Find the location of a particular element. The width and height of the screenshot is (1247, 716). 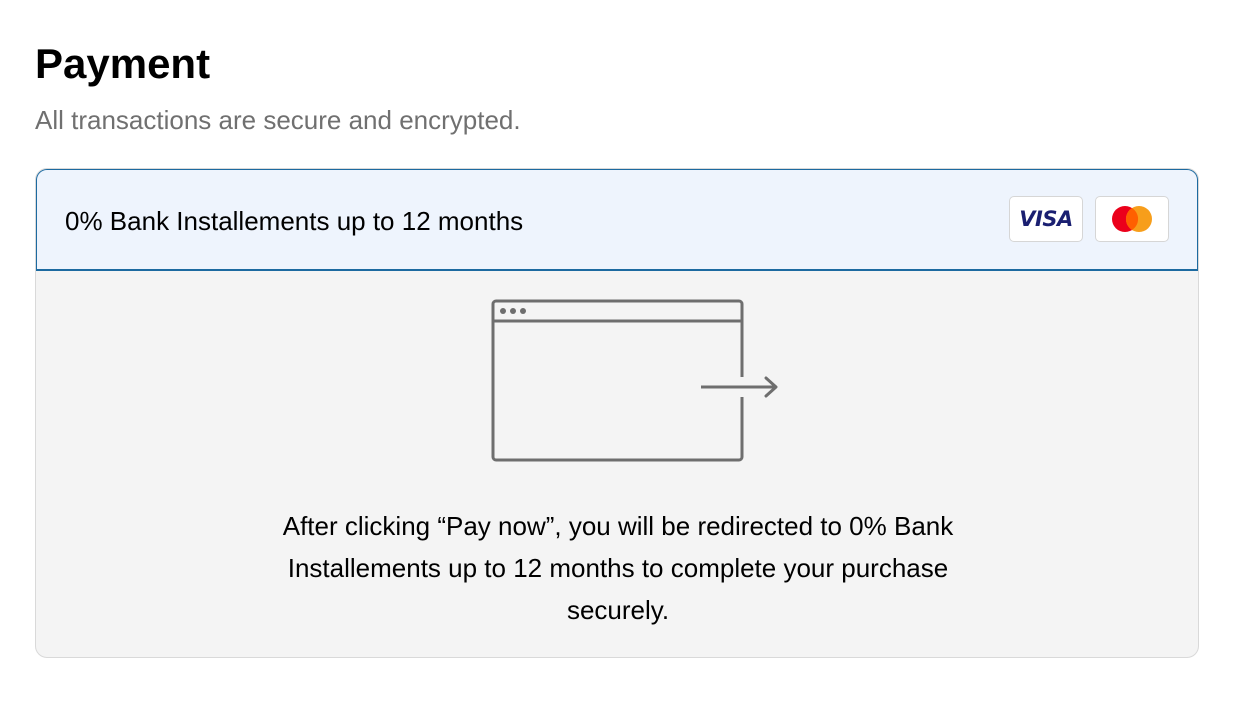

mastercard-logo is located at coordinates (1132, 219).